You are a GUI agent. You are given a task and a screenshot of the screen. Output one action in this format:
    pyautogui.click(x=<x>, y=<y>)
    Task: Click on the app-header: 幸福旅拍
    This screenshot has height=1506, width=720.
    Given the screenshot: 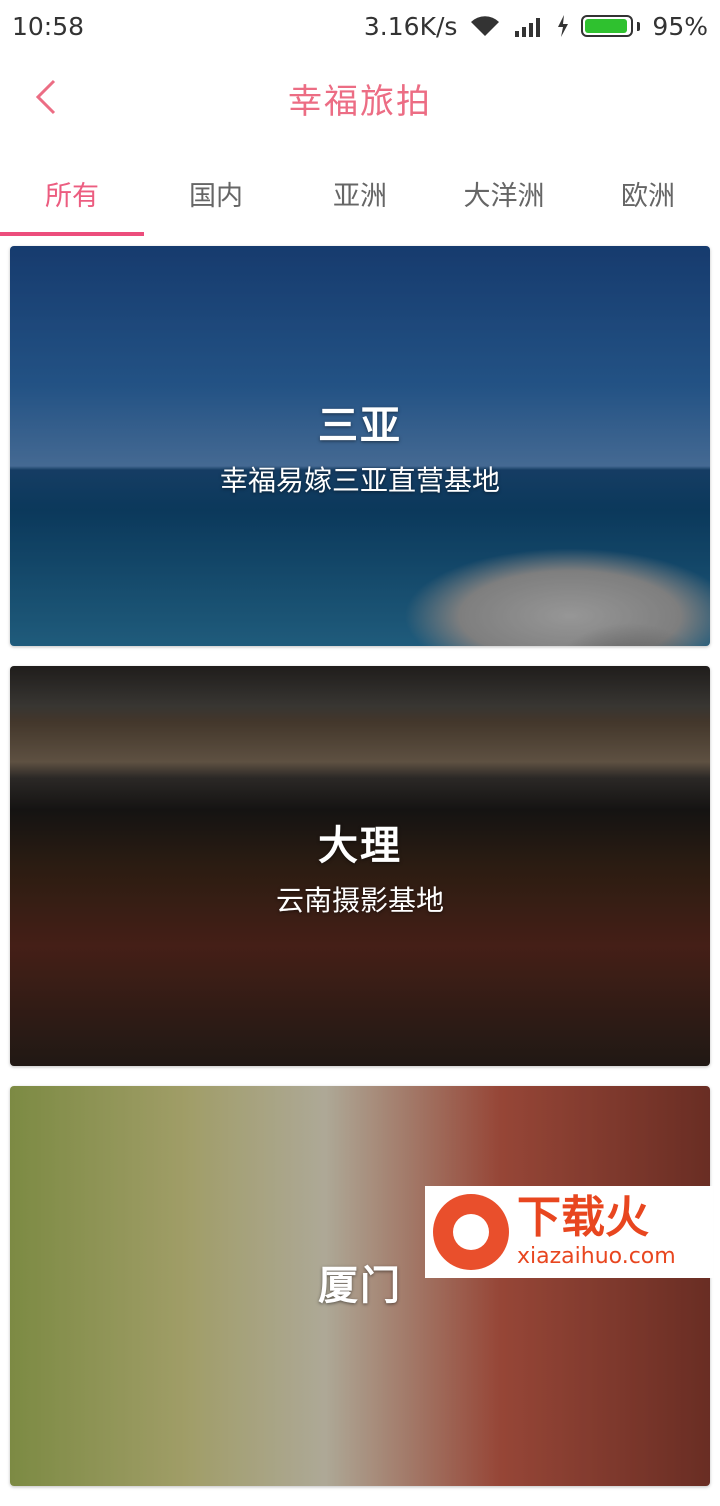 What is the action you would take?
    pyautogui.click(x=360, y=98)
    